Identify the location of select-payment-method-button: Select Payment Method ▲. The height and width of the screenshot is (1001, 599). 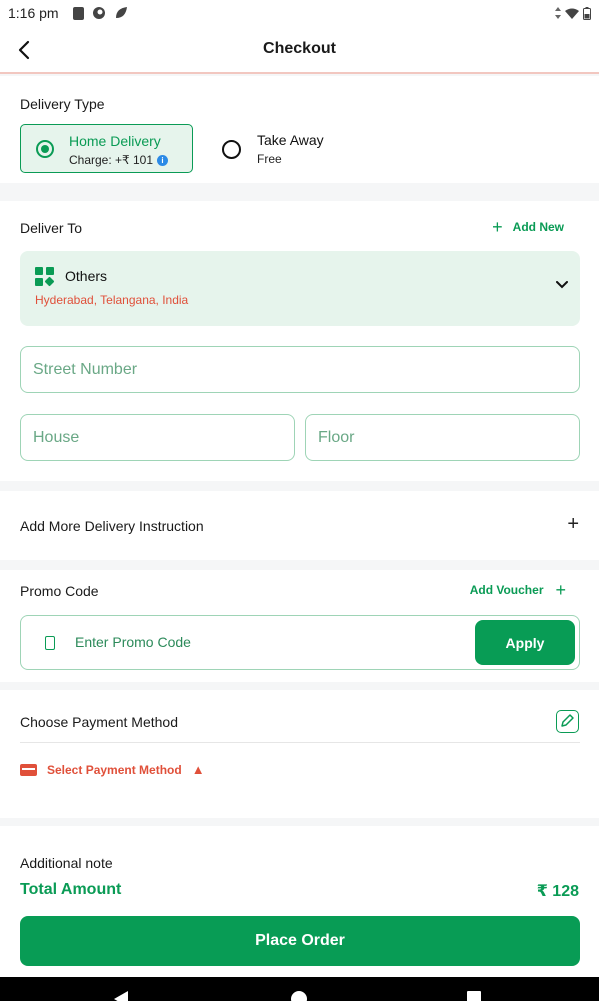
(112, 769).